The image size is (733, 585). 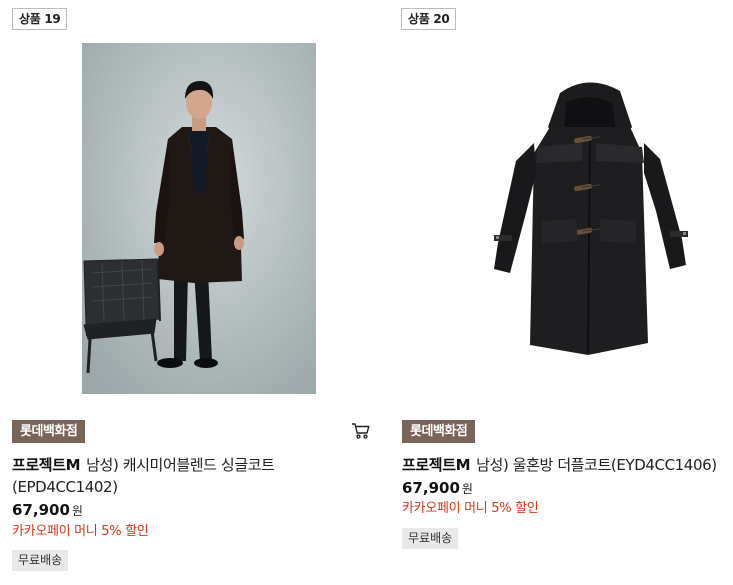 I want to click on product-name: 남성) 울혼방 더플코트(EYD4CC1406), so click(x=596, y=465).